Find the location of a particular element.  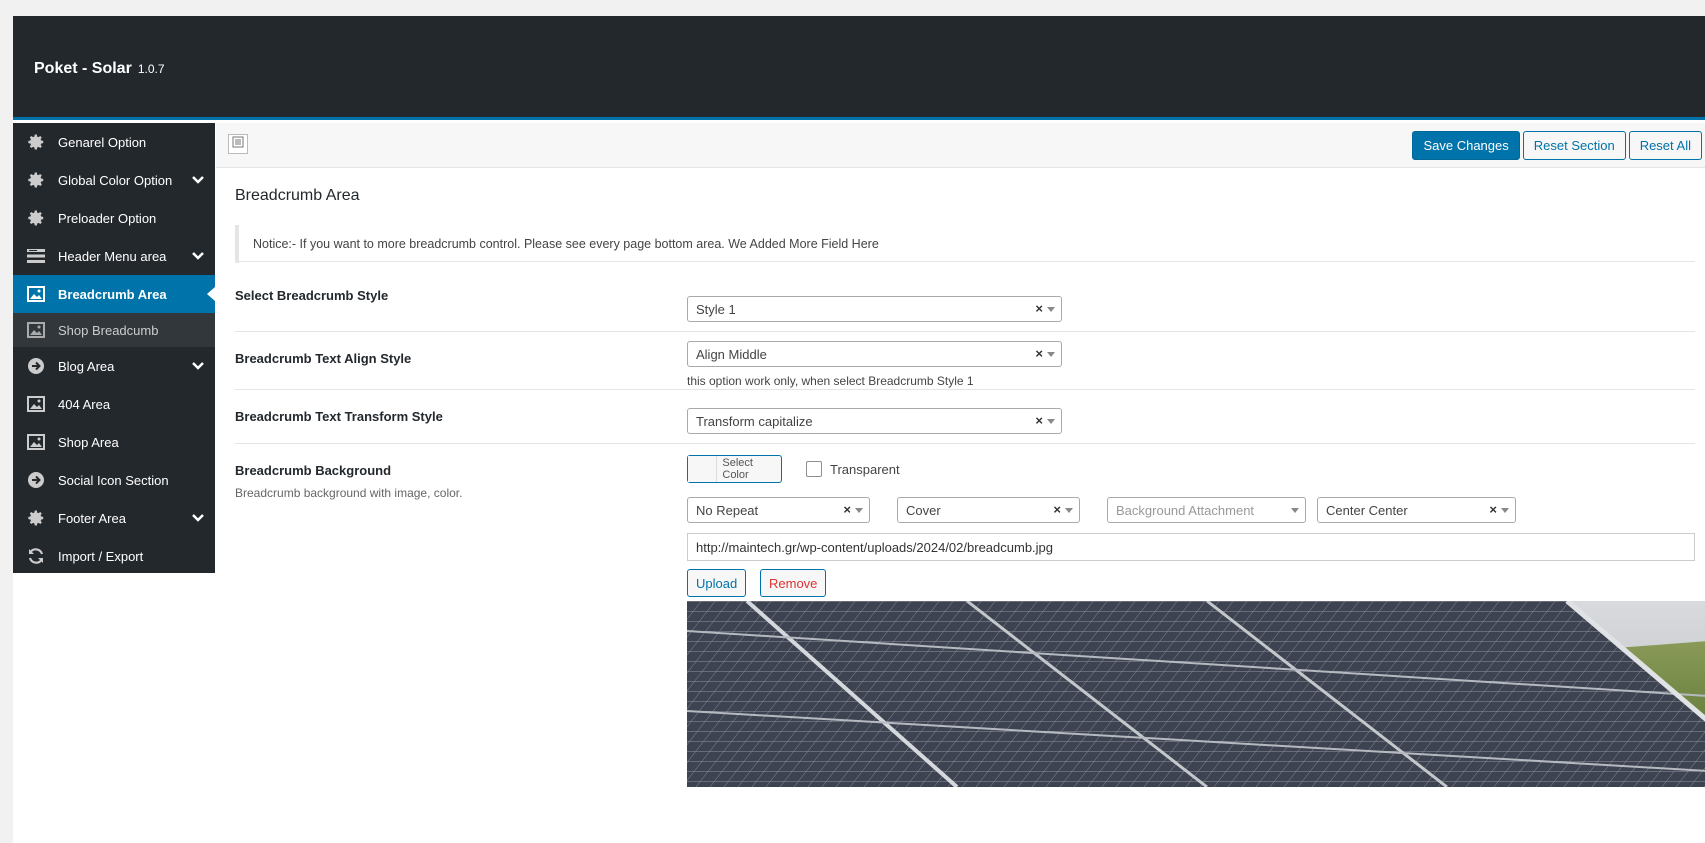

app-title: Poket - Solar 1.0.7 is located at coordinates (99, 68).